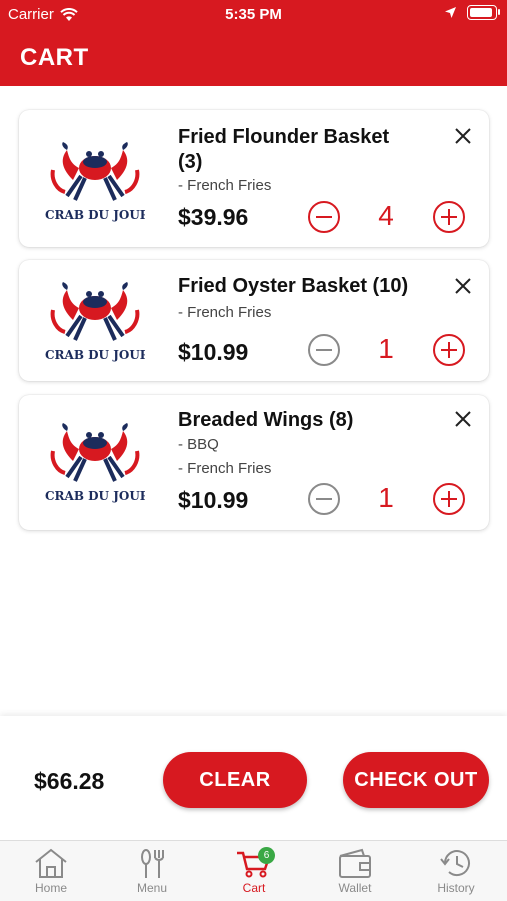 The image size is (507, 901). Describe the element at coordinates (266, 855) in the screenshot. I see `cart-count-badge: 6` at that location.